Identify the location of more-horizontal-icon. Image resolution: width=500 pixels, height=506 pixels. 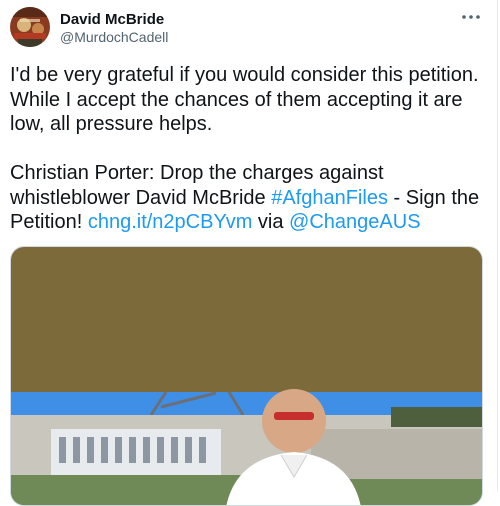
(471, 17).